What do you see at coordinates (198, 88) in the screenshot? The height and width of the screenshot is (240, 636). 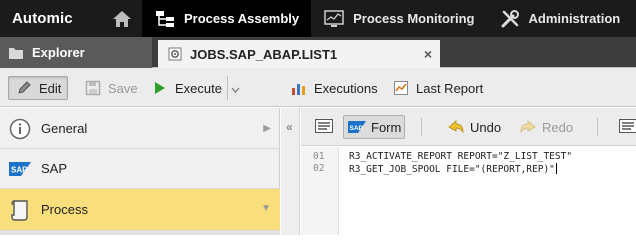 I see `execute-label: Execute` at bounding box center [198, 88].